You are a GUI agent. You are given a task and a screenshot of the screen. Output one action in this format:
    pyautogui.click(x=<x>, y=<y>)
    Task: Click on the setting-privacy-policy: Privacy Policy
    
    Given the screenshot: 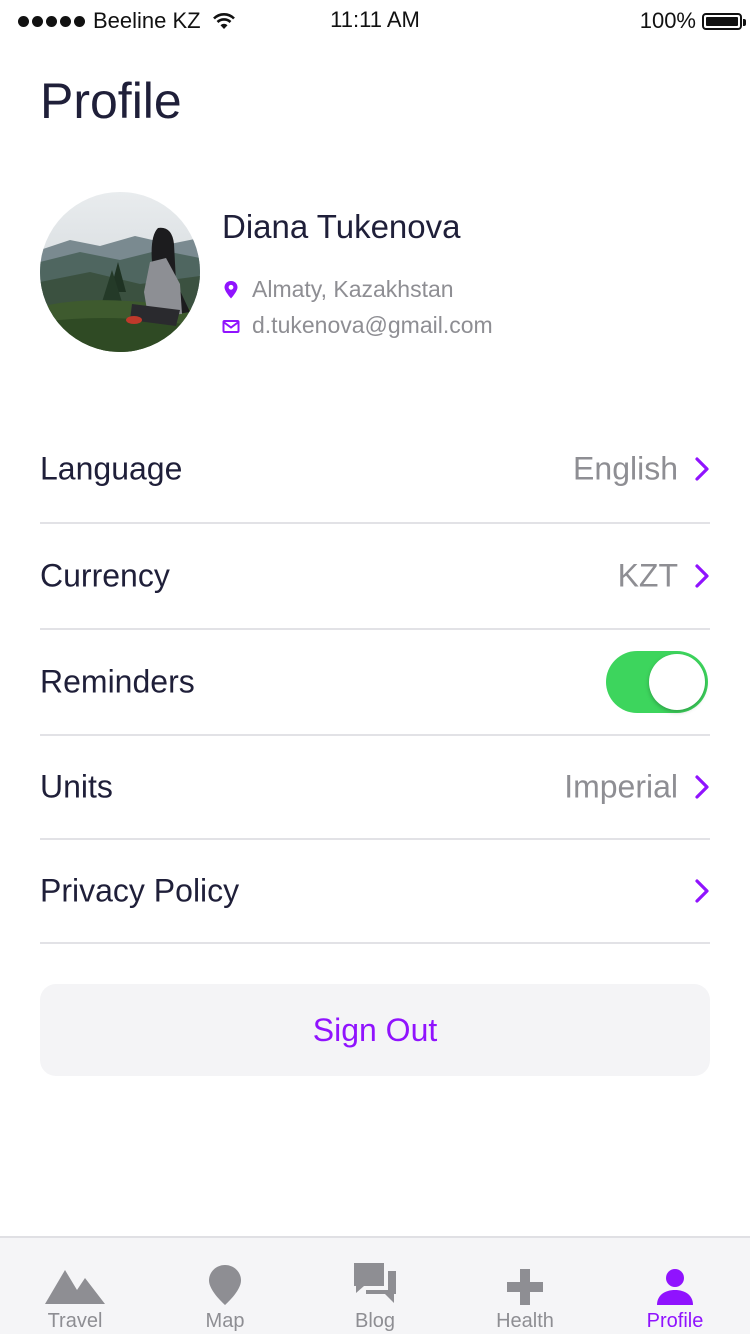 What is the action you would take?
    pyautogui.click(x=375, y=892)
    